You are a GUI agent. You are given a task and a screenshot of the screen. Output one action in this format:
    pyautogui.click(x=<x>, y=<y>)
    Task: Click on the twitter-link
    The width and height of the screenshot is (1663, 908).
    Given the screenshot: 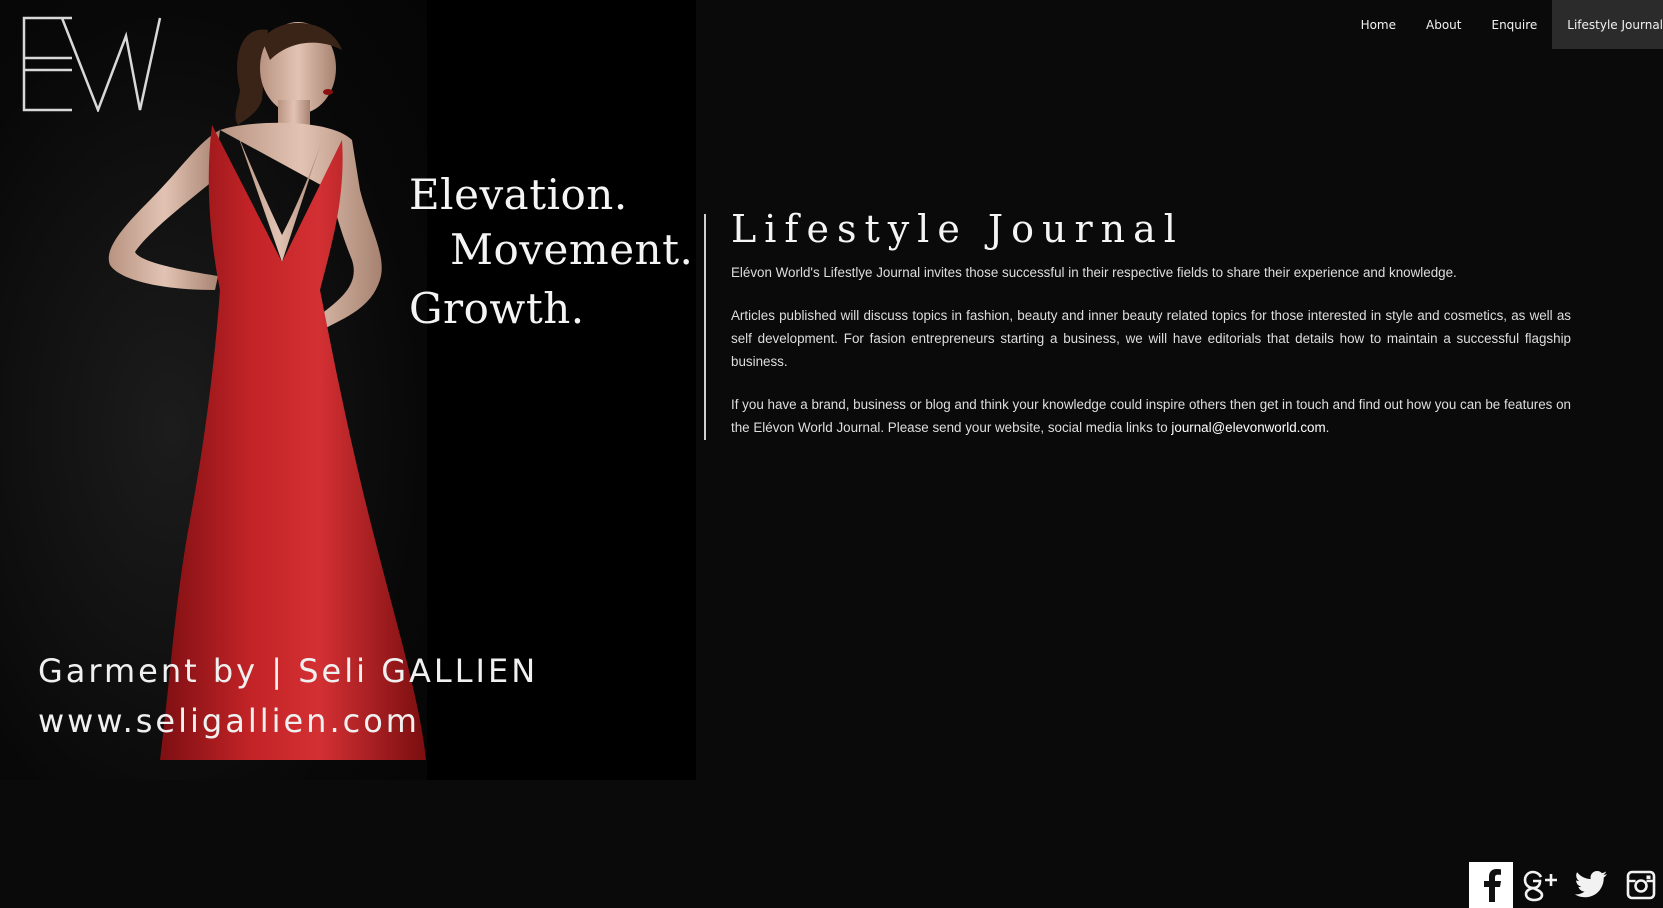 What is the action you would take?
    pyautogui.click(x=1591, y=885)
    